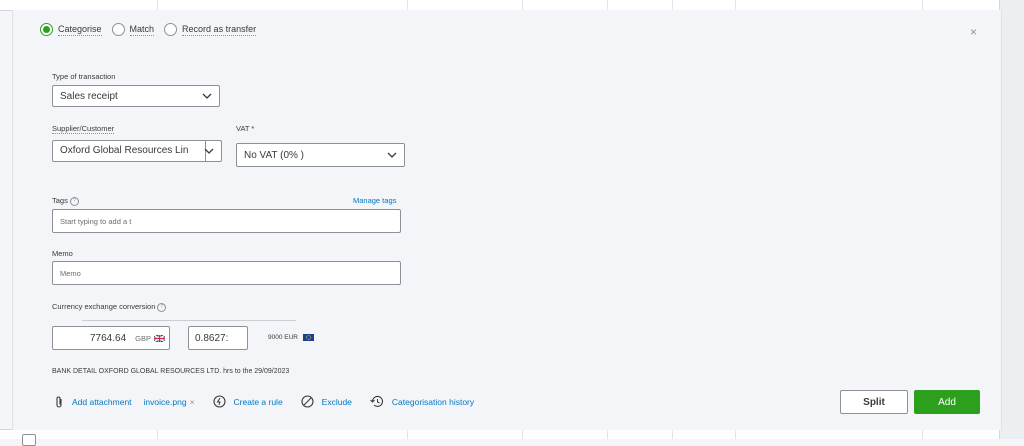 The height and width of the screenshot is (446, 1024). What do you see at coordinates (136, 96) in the screenshot?
I see `type-of-transaction-select: Sales receipt` at bounding box center [136, 96].